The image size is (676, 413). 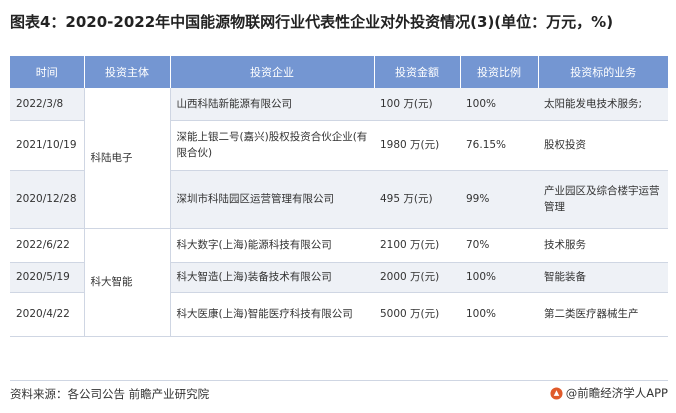 I want to click on cell-business: 第二类医疗器械生产, so click(x=603, y=314).